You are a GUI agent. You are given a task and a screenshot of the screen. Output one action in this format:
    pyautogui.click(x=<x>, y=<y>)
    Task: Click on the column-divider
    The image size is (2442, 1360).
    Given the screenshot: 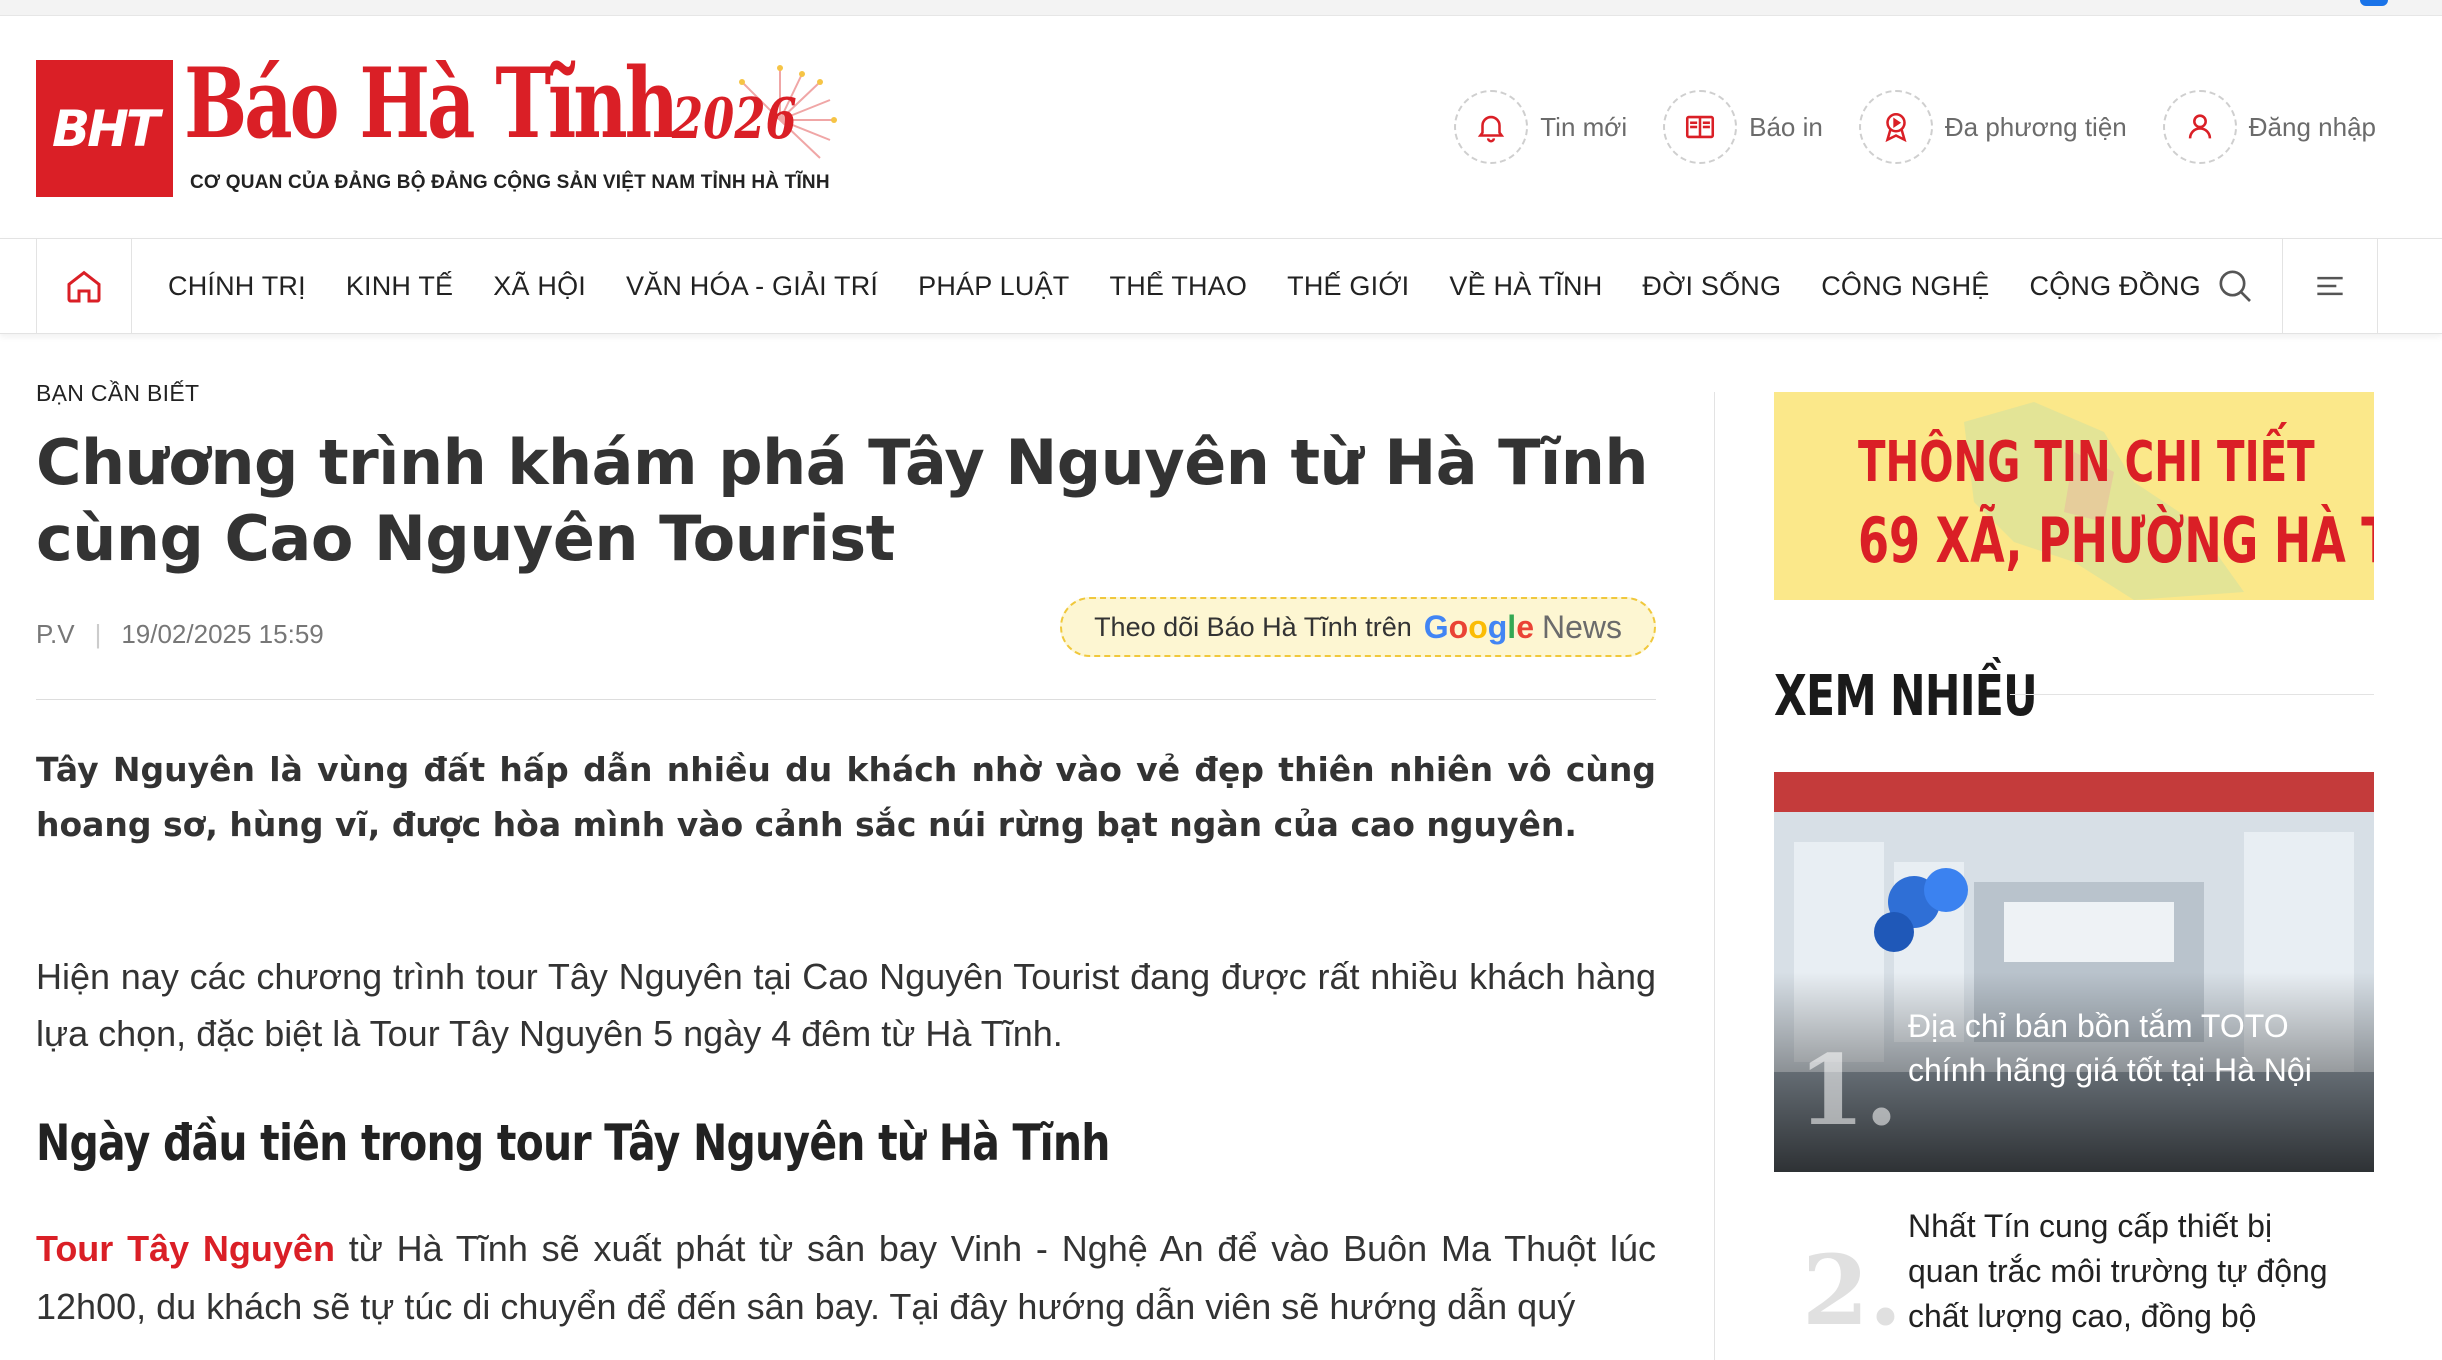 What is the action you would take?
    pyautogui.click(x=1714, y=876)
    